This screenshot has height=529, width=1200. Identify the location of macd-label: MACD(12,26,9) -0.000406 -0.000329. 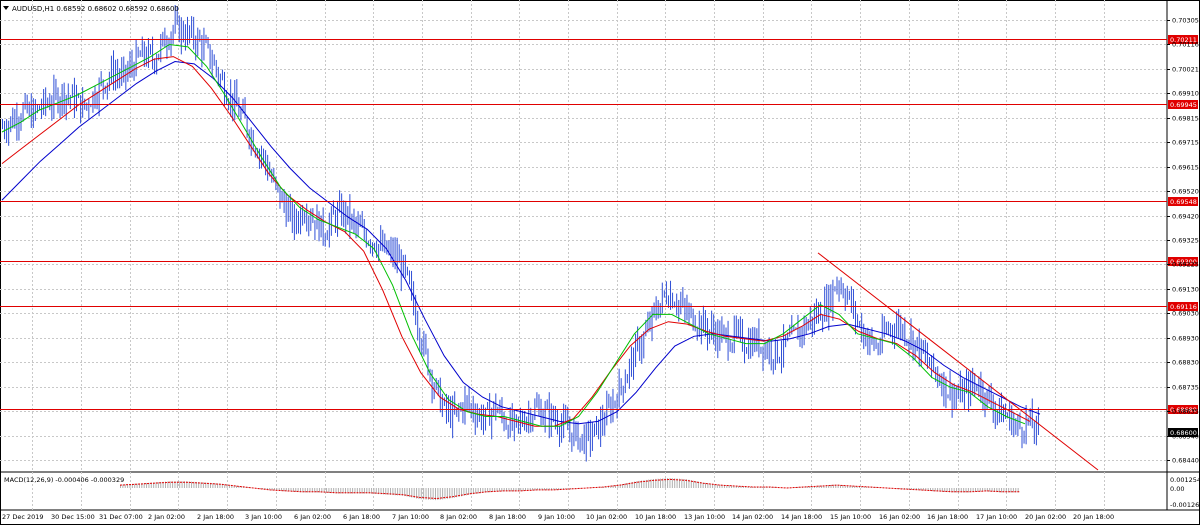
(64, 480).